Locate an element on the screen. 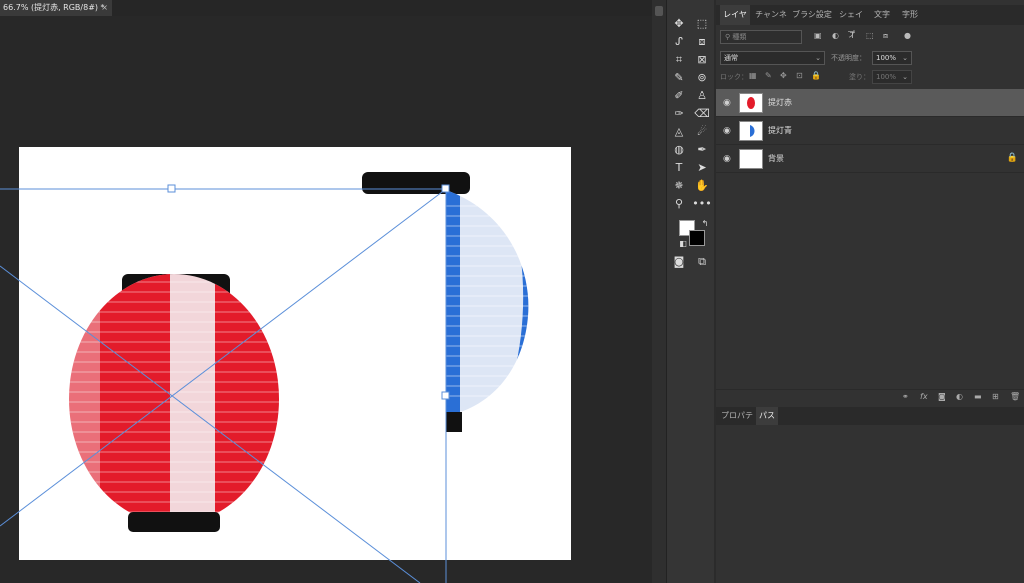  layer-lock-icon: 🔒 is located at coordinates (1012, 158).